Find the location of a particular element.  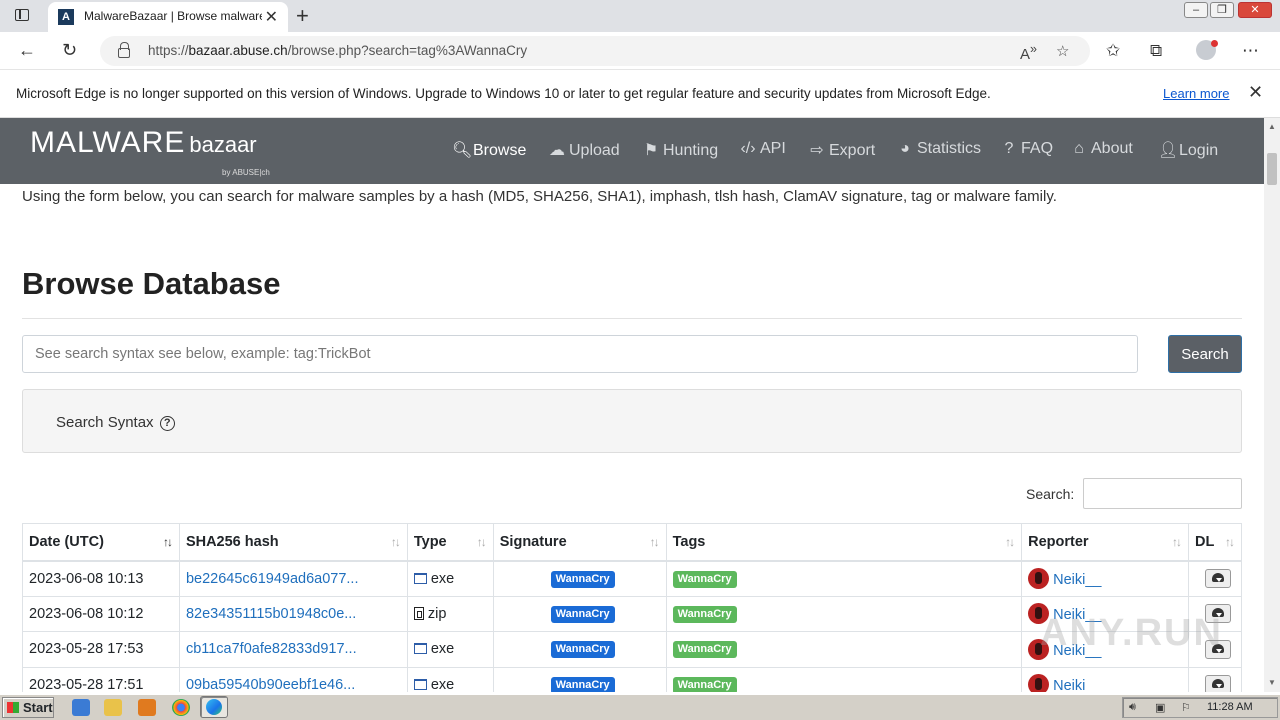

search-icon: 🔍︎ is located at coordinates (462, 150).